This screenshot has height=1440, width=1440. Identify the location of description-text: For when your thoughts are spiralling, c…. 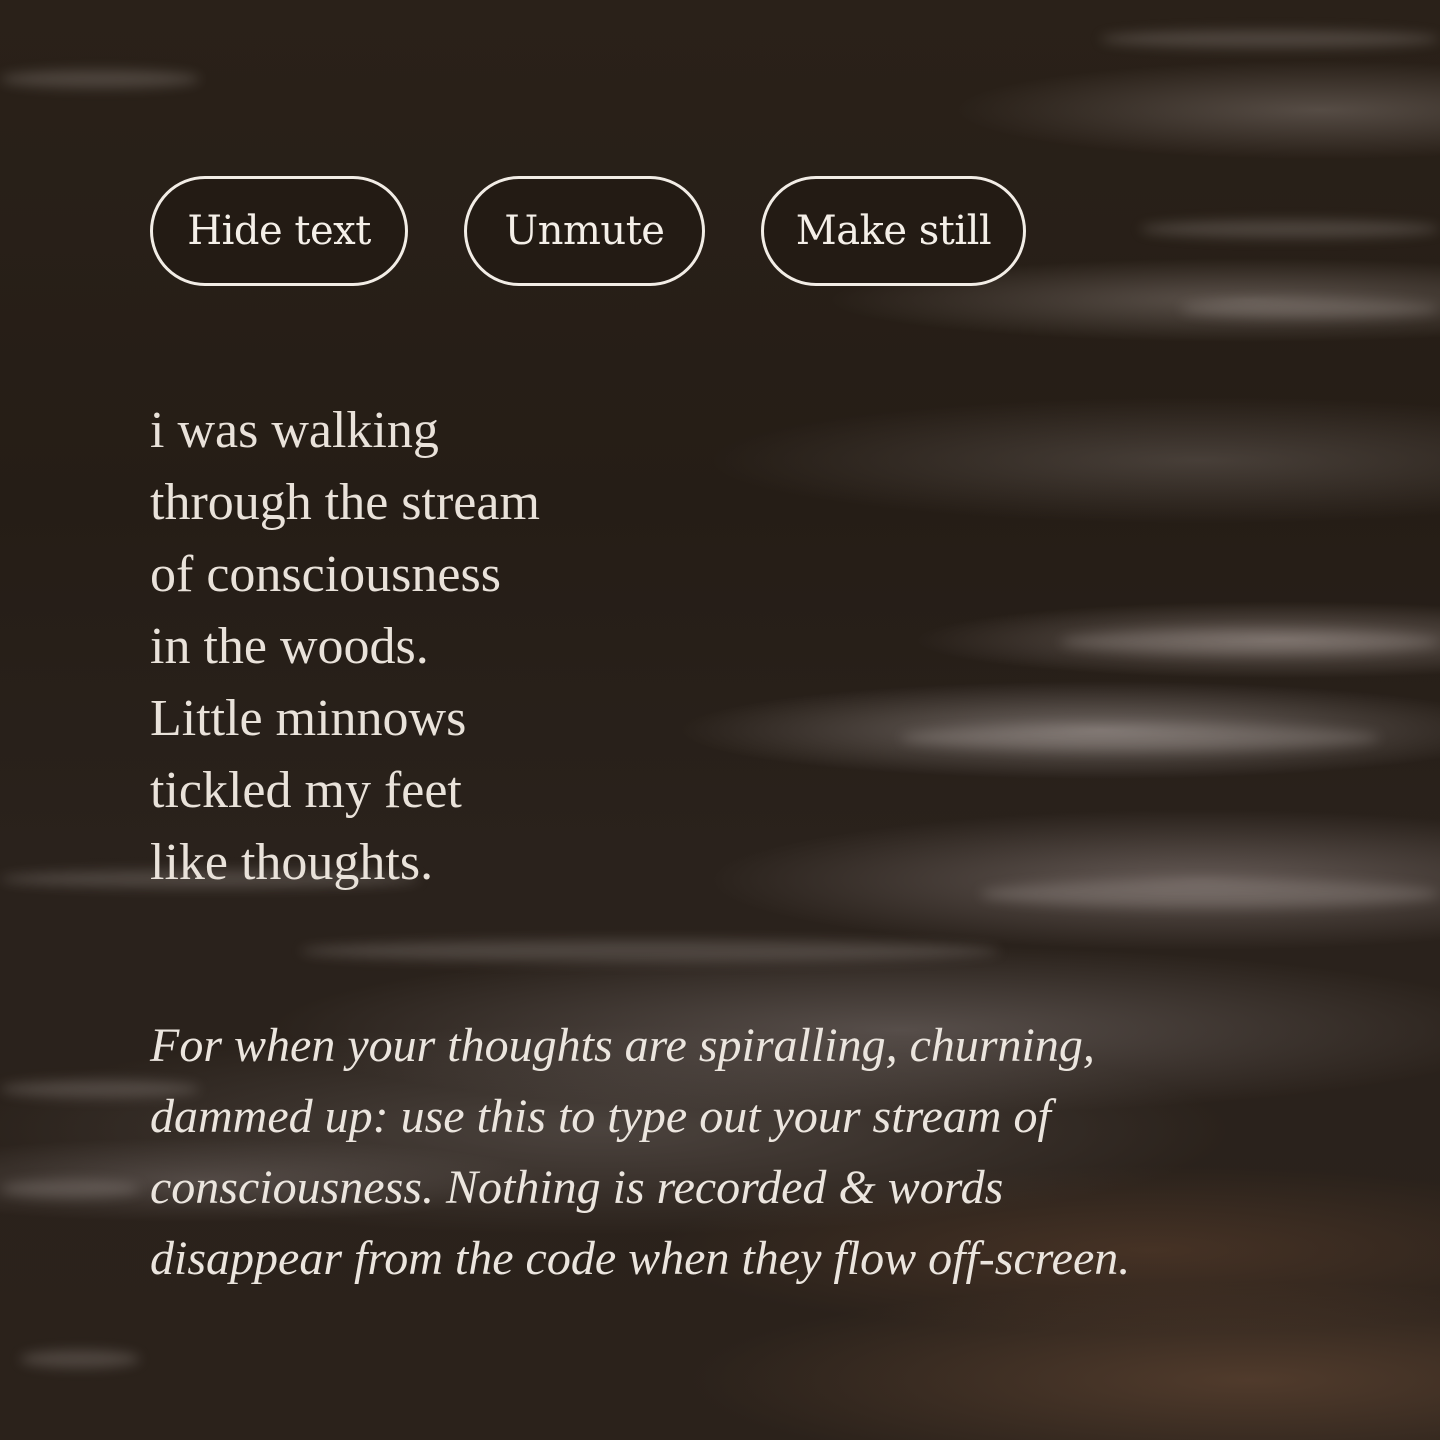
(640, 1152).